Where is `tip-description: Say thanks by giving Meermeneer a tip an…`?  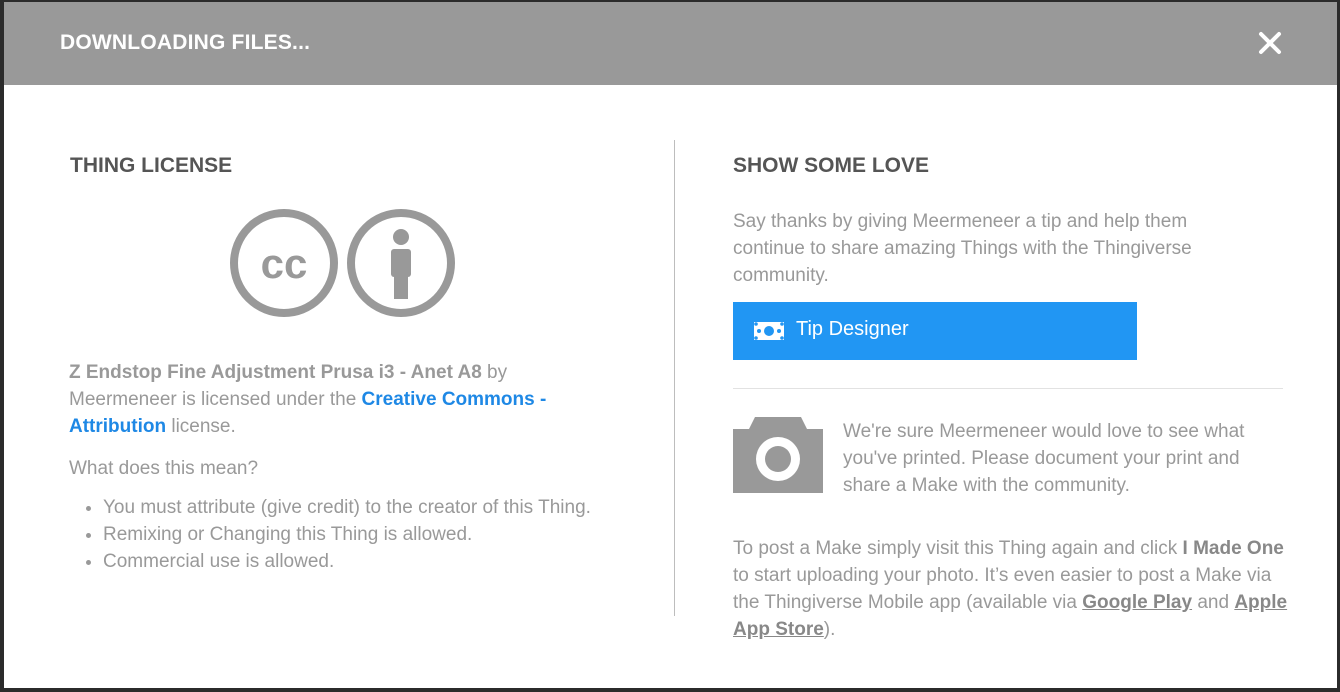
tip-description: Say thanks by giving Meermeneer a tip an… is located at coordinates (962, 248).